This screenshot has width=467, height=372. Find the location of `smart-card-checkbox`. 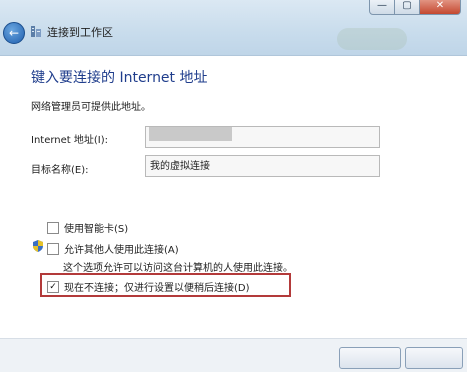

smart-card-checkbox is located at coordinates (53, 227).